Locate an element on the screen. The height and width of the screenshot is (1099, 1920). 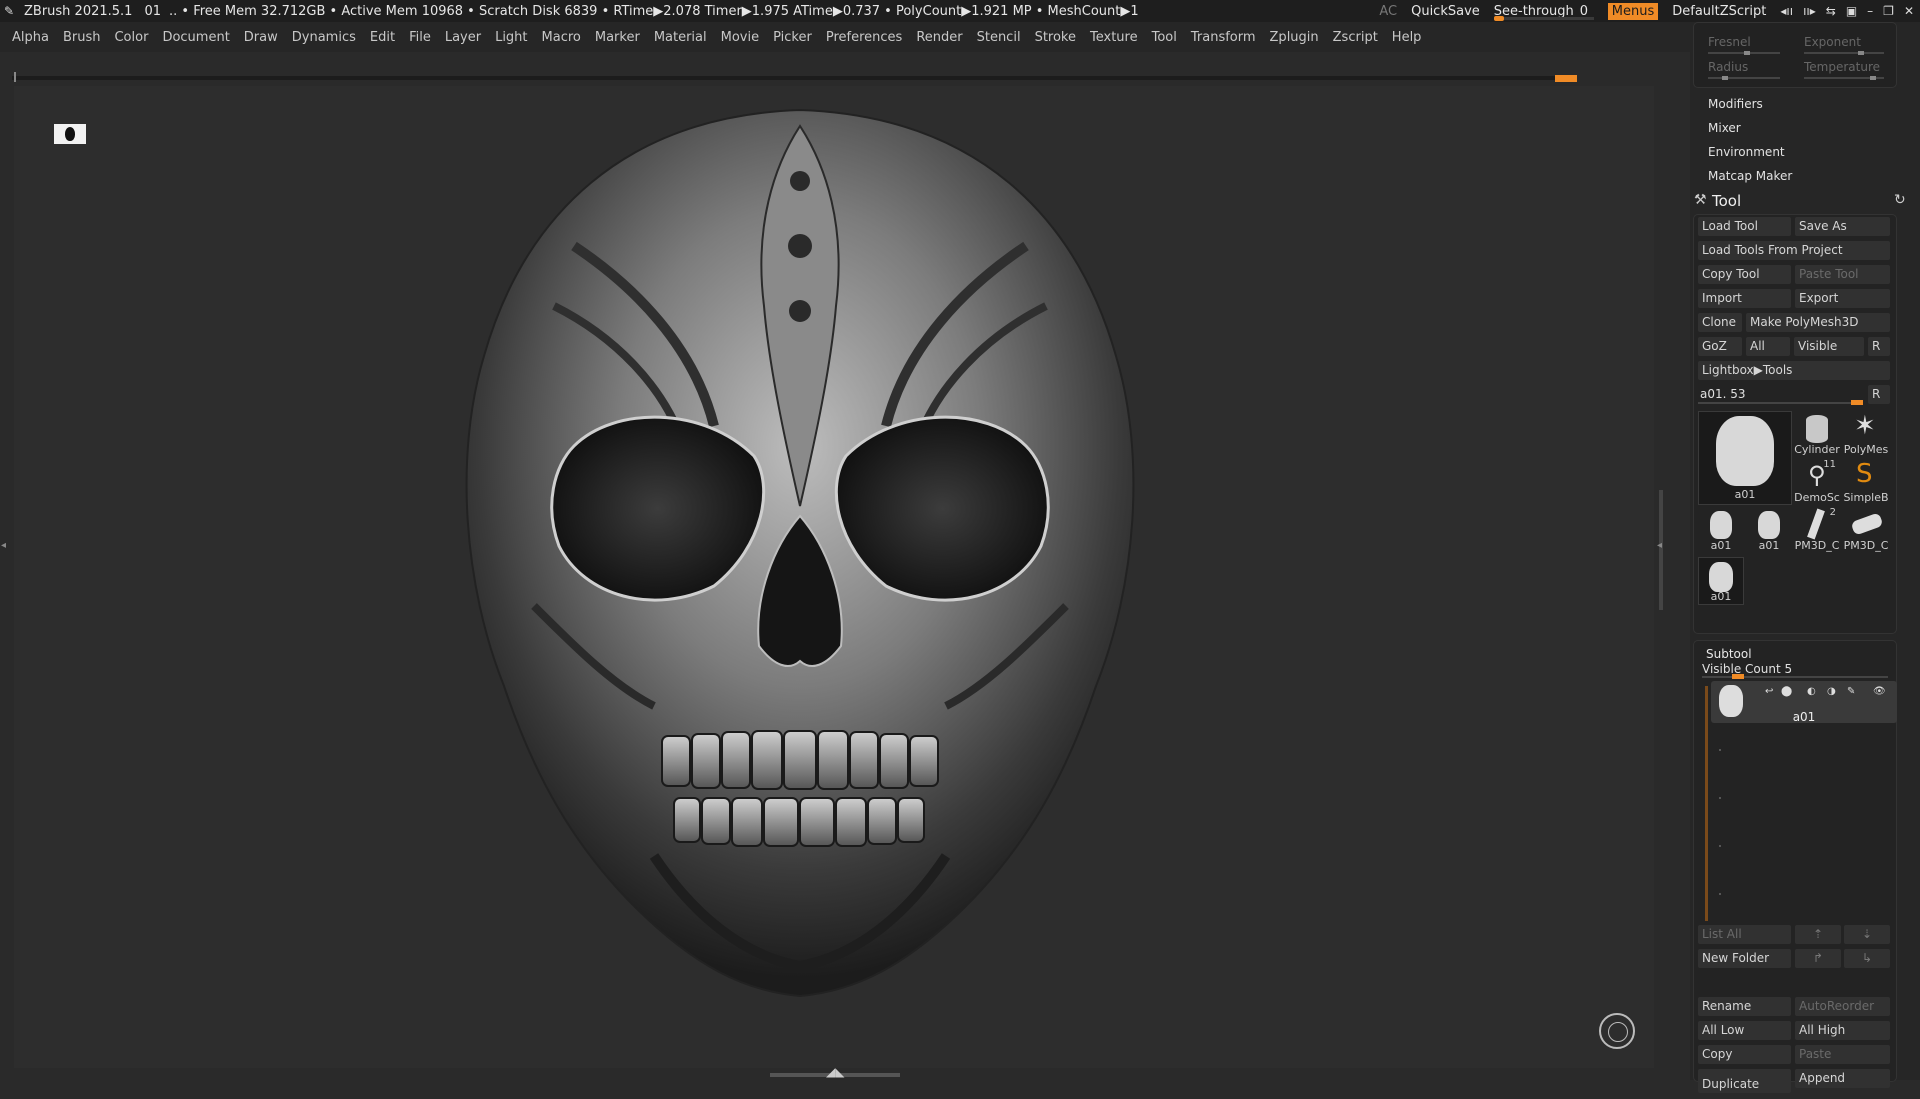
paste-tool-button: Paste Tool is located at coordinates (1842, 274).